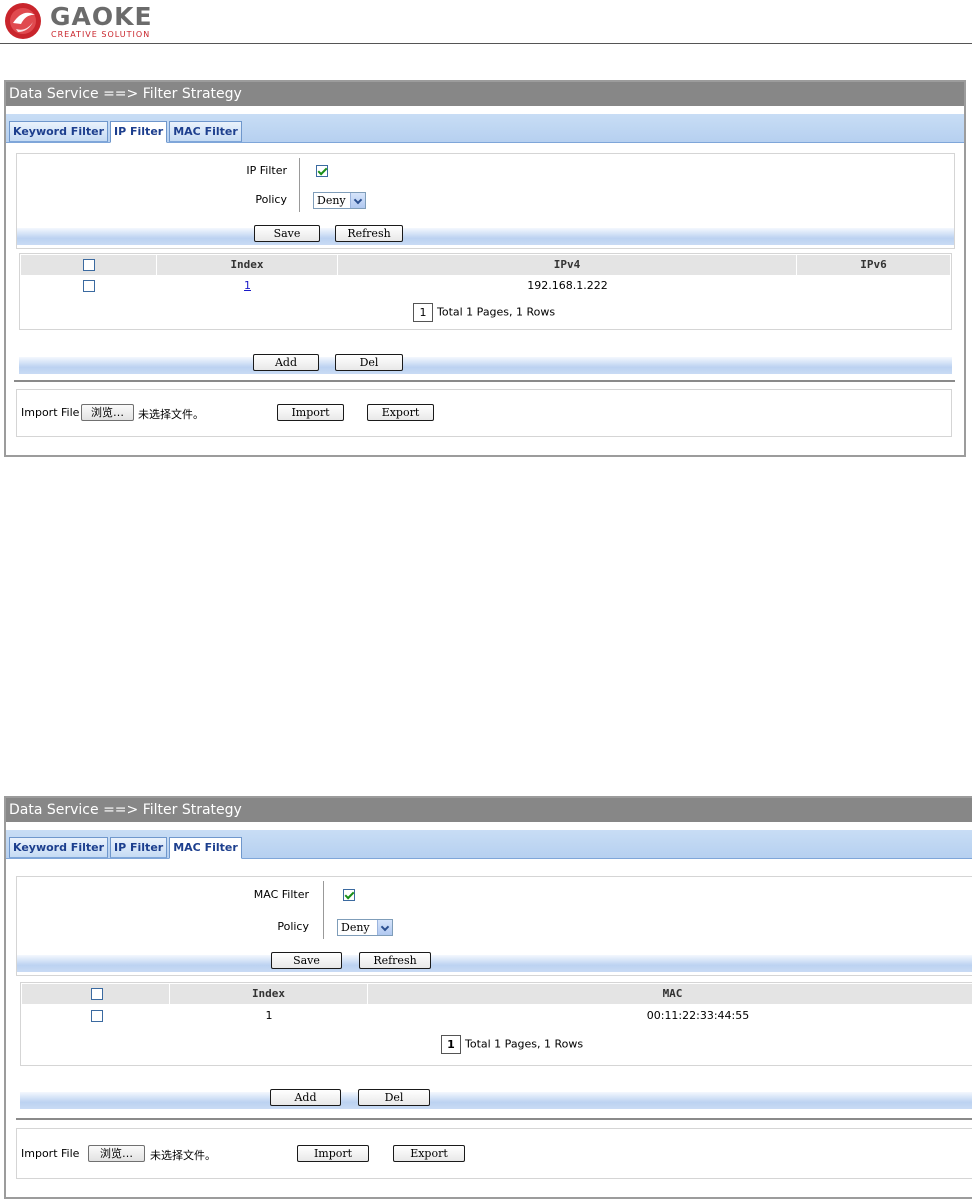 The height and width of the screenshot is (1199, 972). I want to click on brand-tagline: CREATIVE SOLUTION, so click(101, 34).